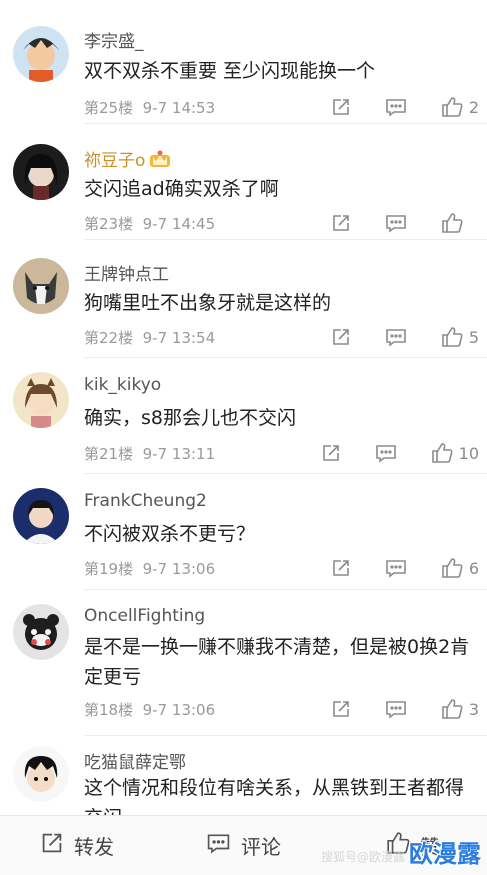  What do you see at coordinates (179, 224) in the screenshot?
I see `timestamp: 9-7 14:45` at bounding box center [179, 224].